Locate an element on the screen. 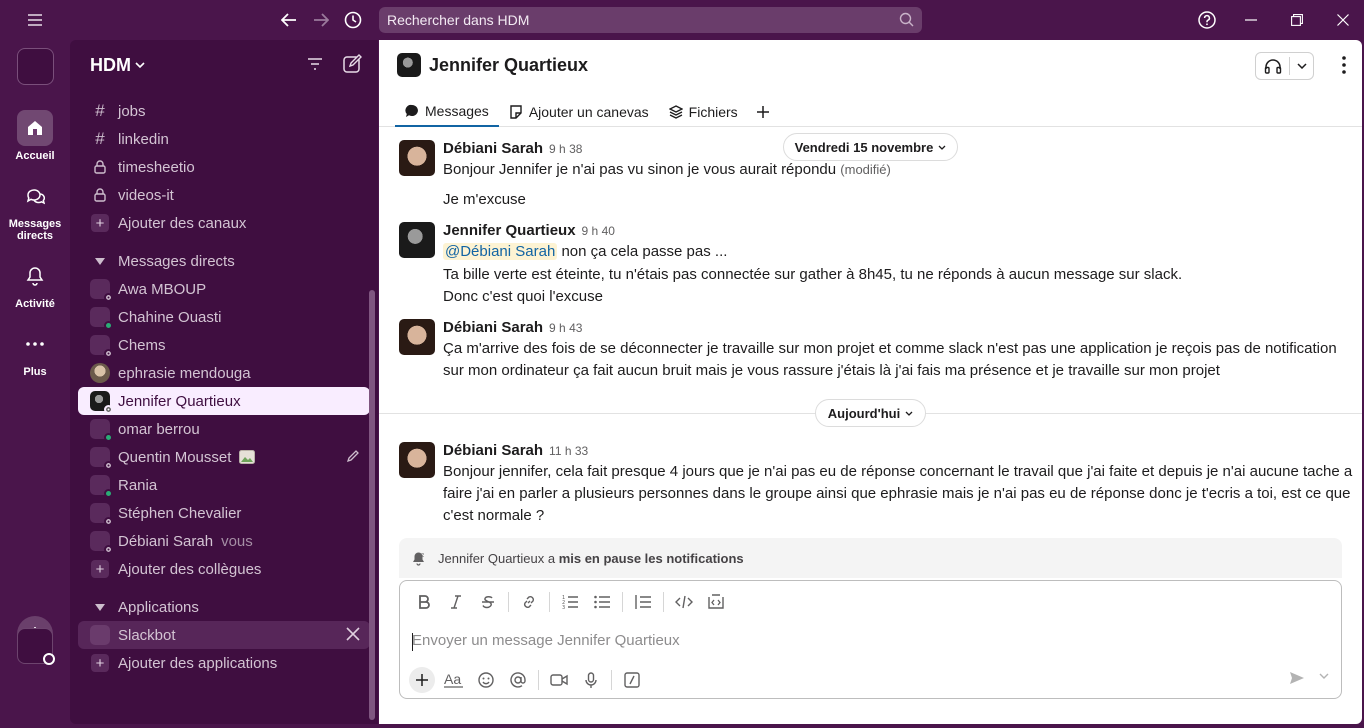 This screenshot has height=728, width=1364. status-offline-icon is located at coordinates (108, 409).